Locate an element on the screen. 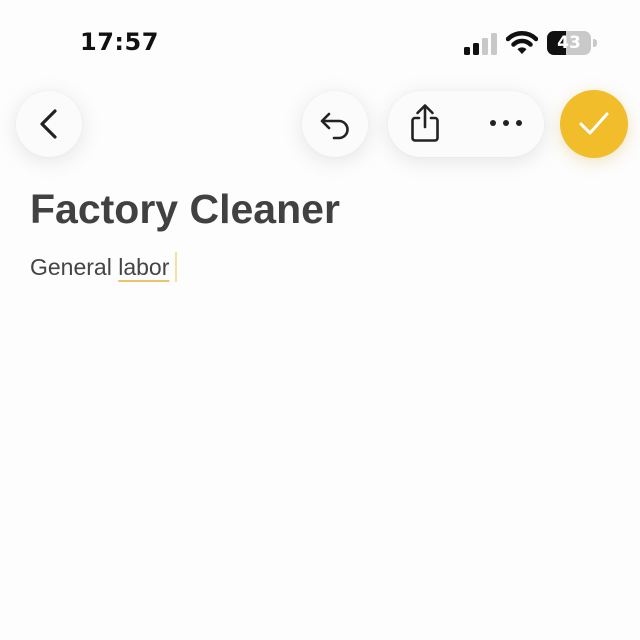  checkmark-icon is located at coordinates (594, 123).